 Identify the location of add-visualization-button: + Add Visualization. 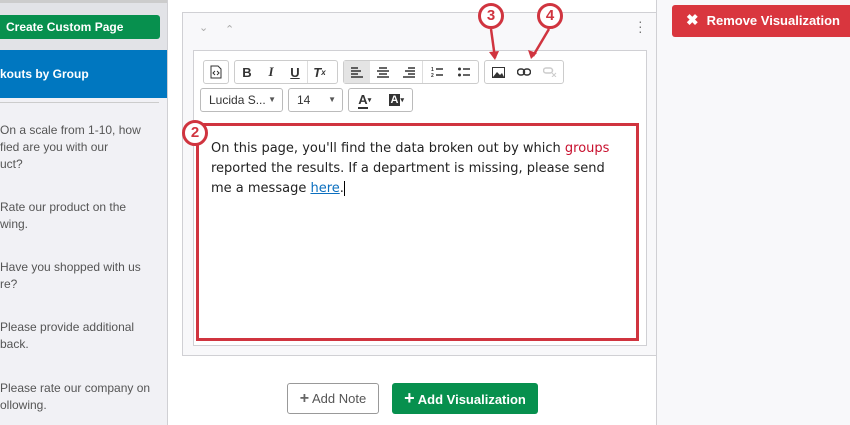
(465, 398).